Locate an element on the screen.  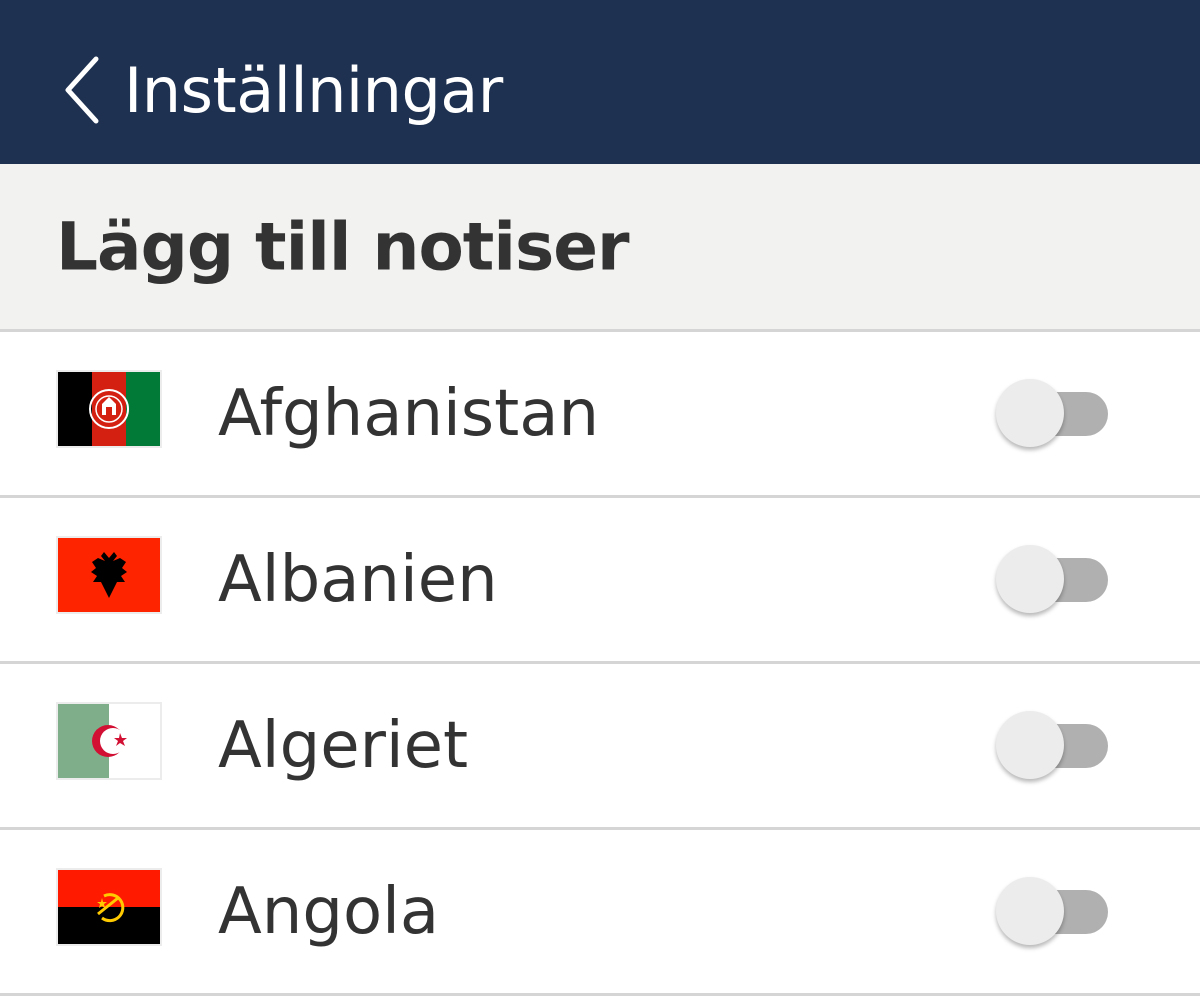
country-name: Angola is located at coordinates (329, 911).